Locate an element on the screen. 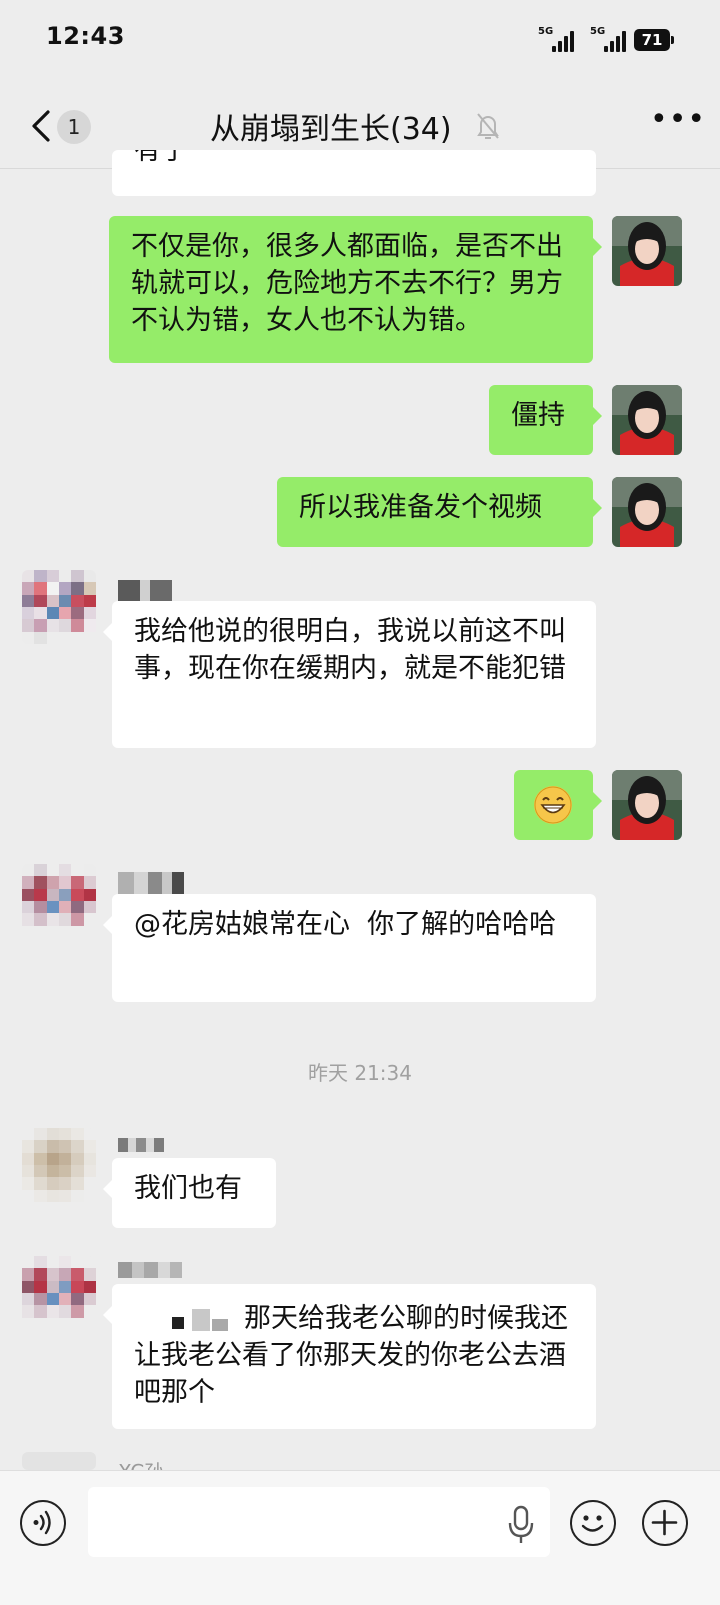 The height and width of the screenshot is (1605, 720). chat-title: 从崩塌到生长(34) is located at coordinates (331, 129).